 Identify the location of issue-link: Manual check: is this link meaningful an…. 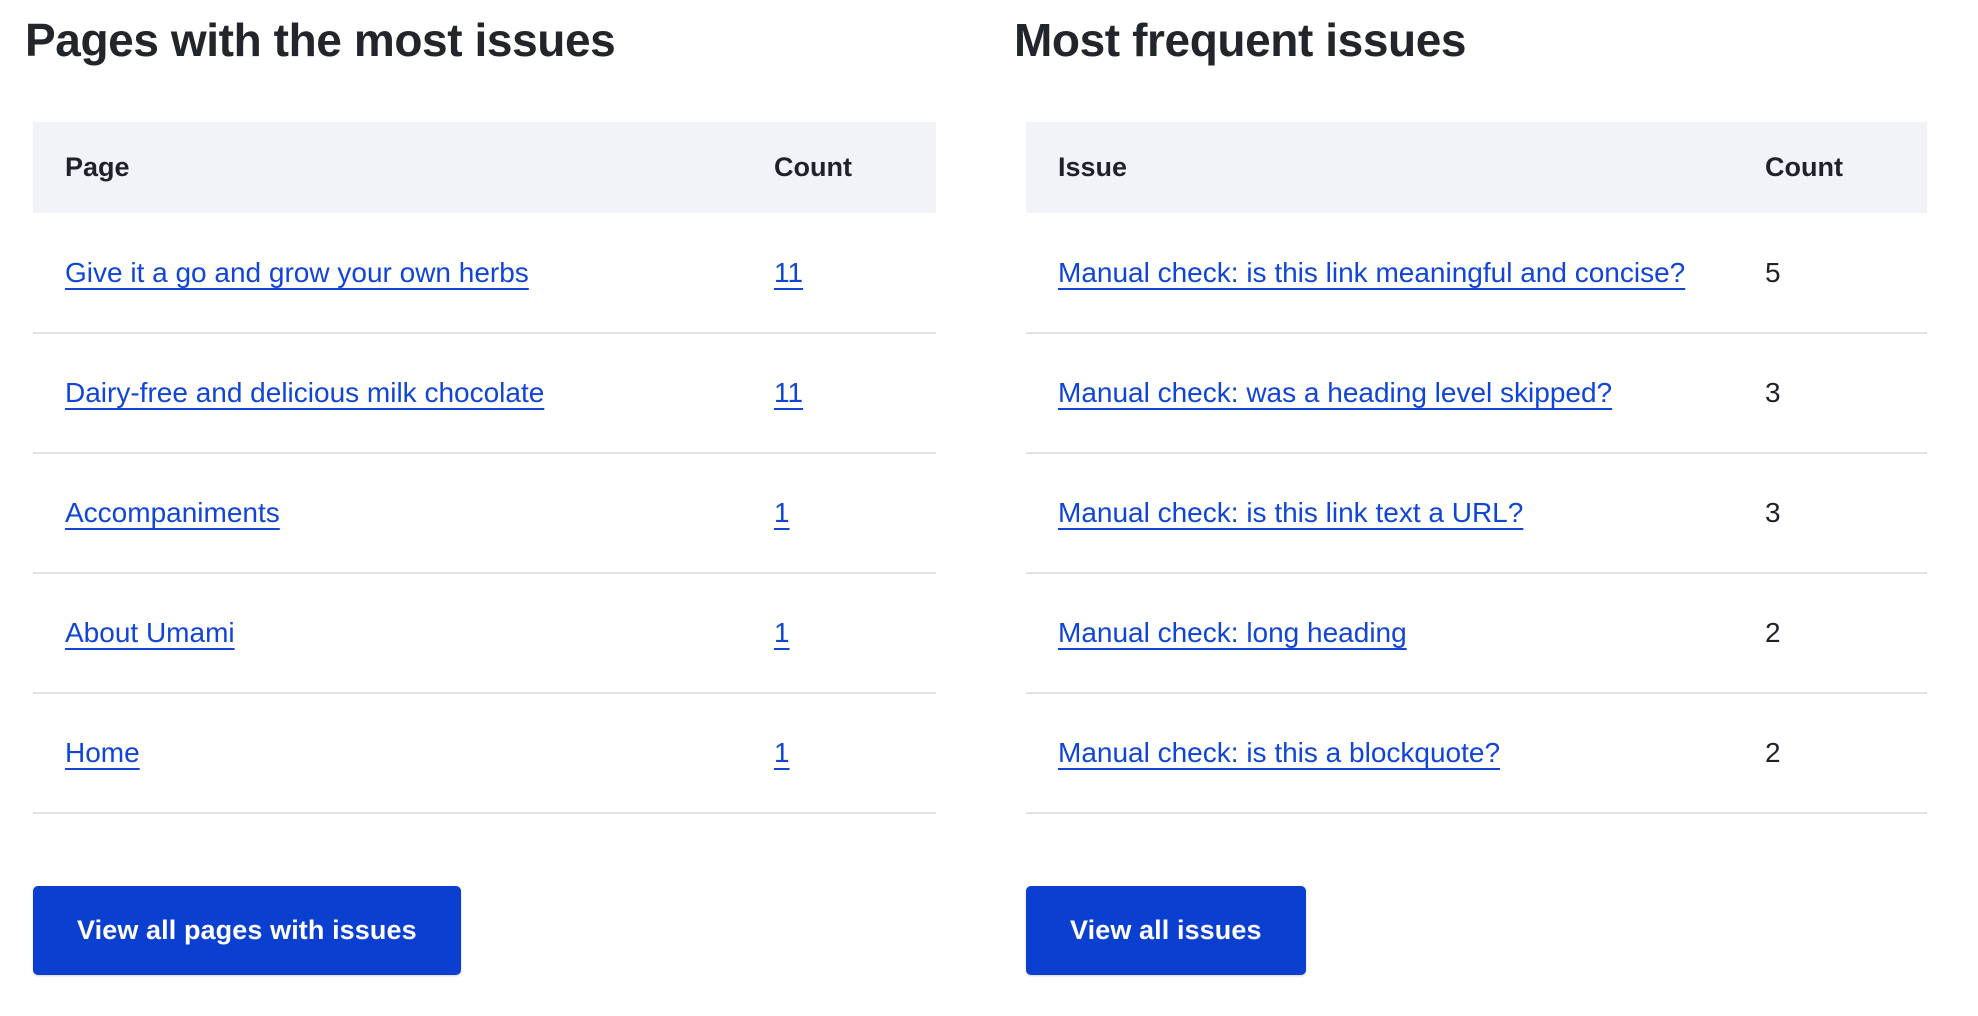
(1371, 272).